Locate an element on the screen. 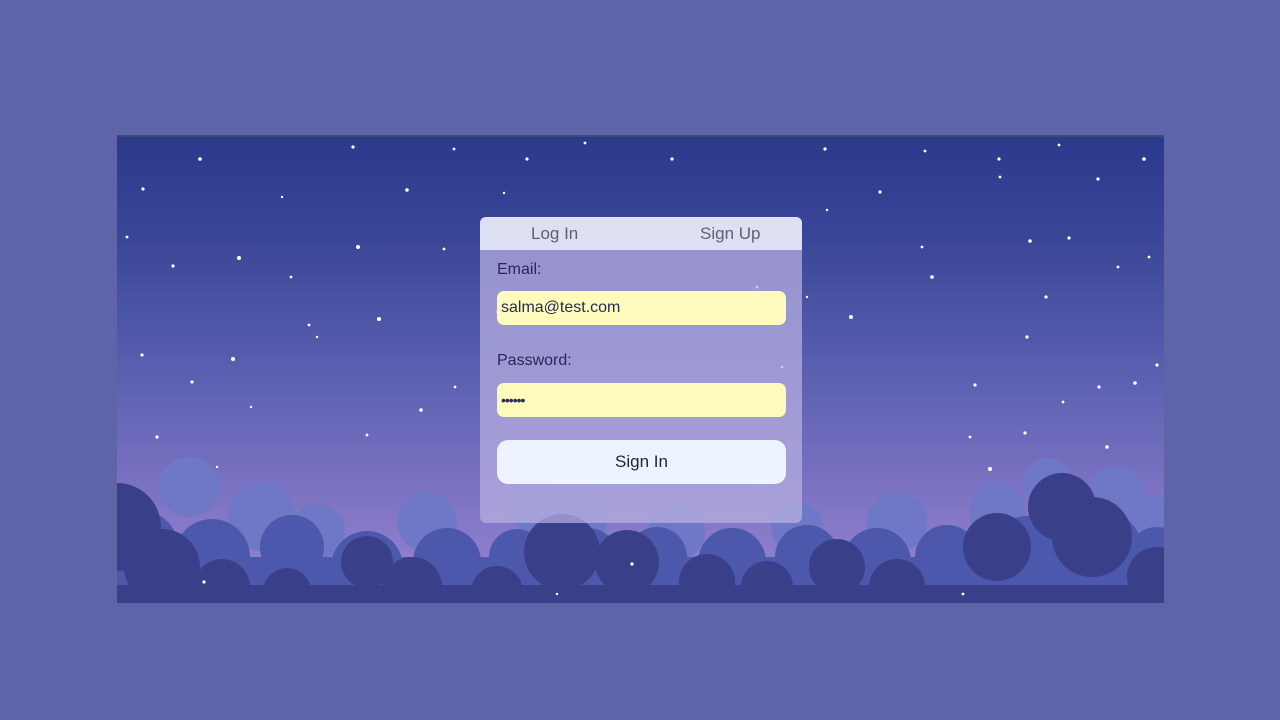 Image resolution: width=1280 pixels, height=720 pixels. password-field: •••••• is located at coordinates (641, 400).